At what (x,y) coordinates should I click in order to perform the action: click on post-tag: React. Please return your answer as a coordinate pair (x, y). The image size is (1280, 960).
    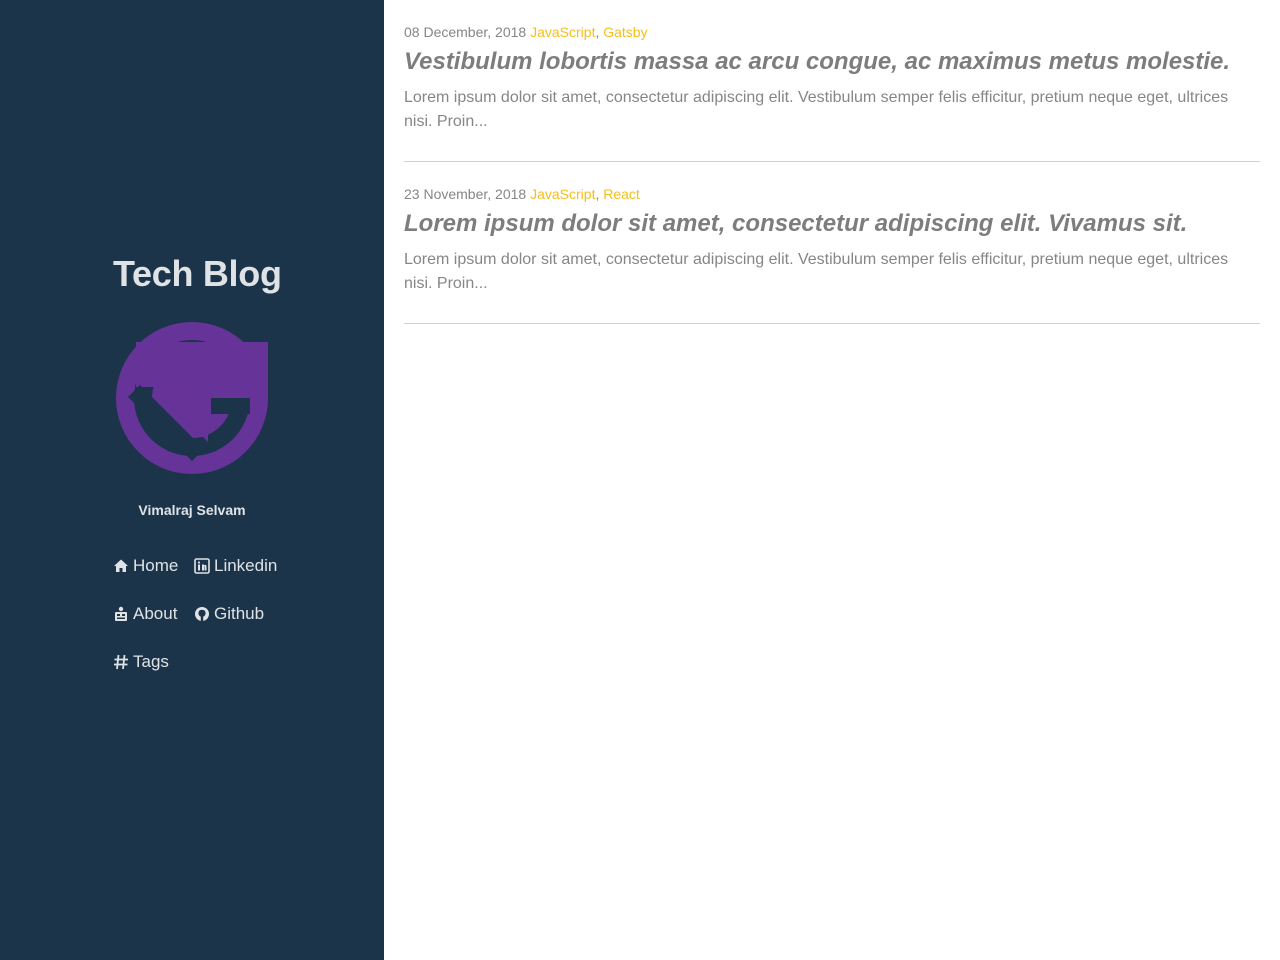
    Looking at the image, I should click on (621, 194).